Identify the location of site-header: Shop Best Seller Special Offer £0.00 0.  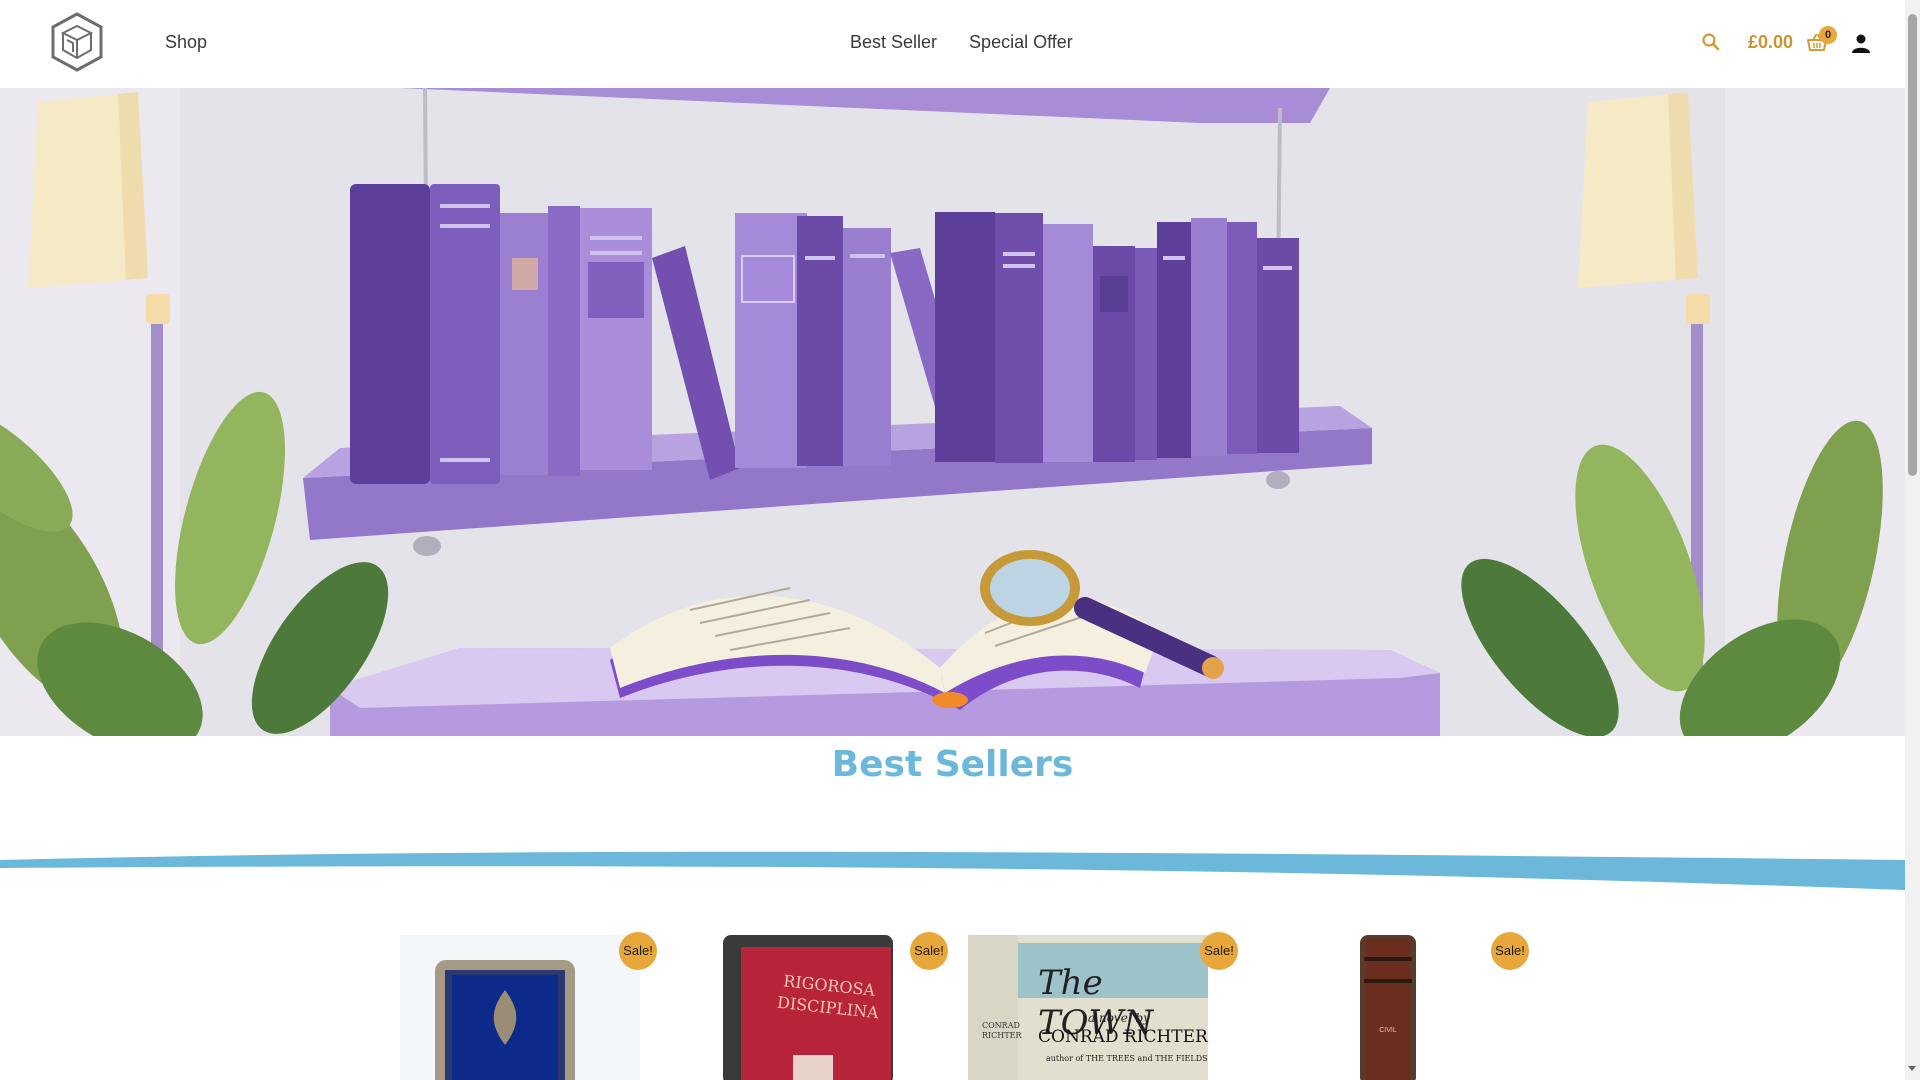
(952, 44).